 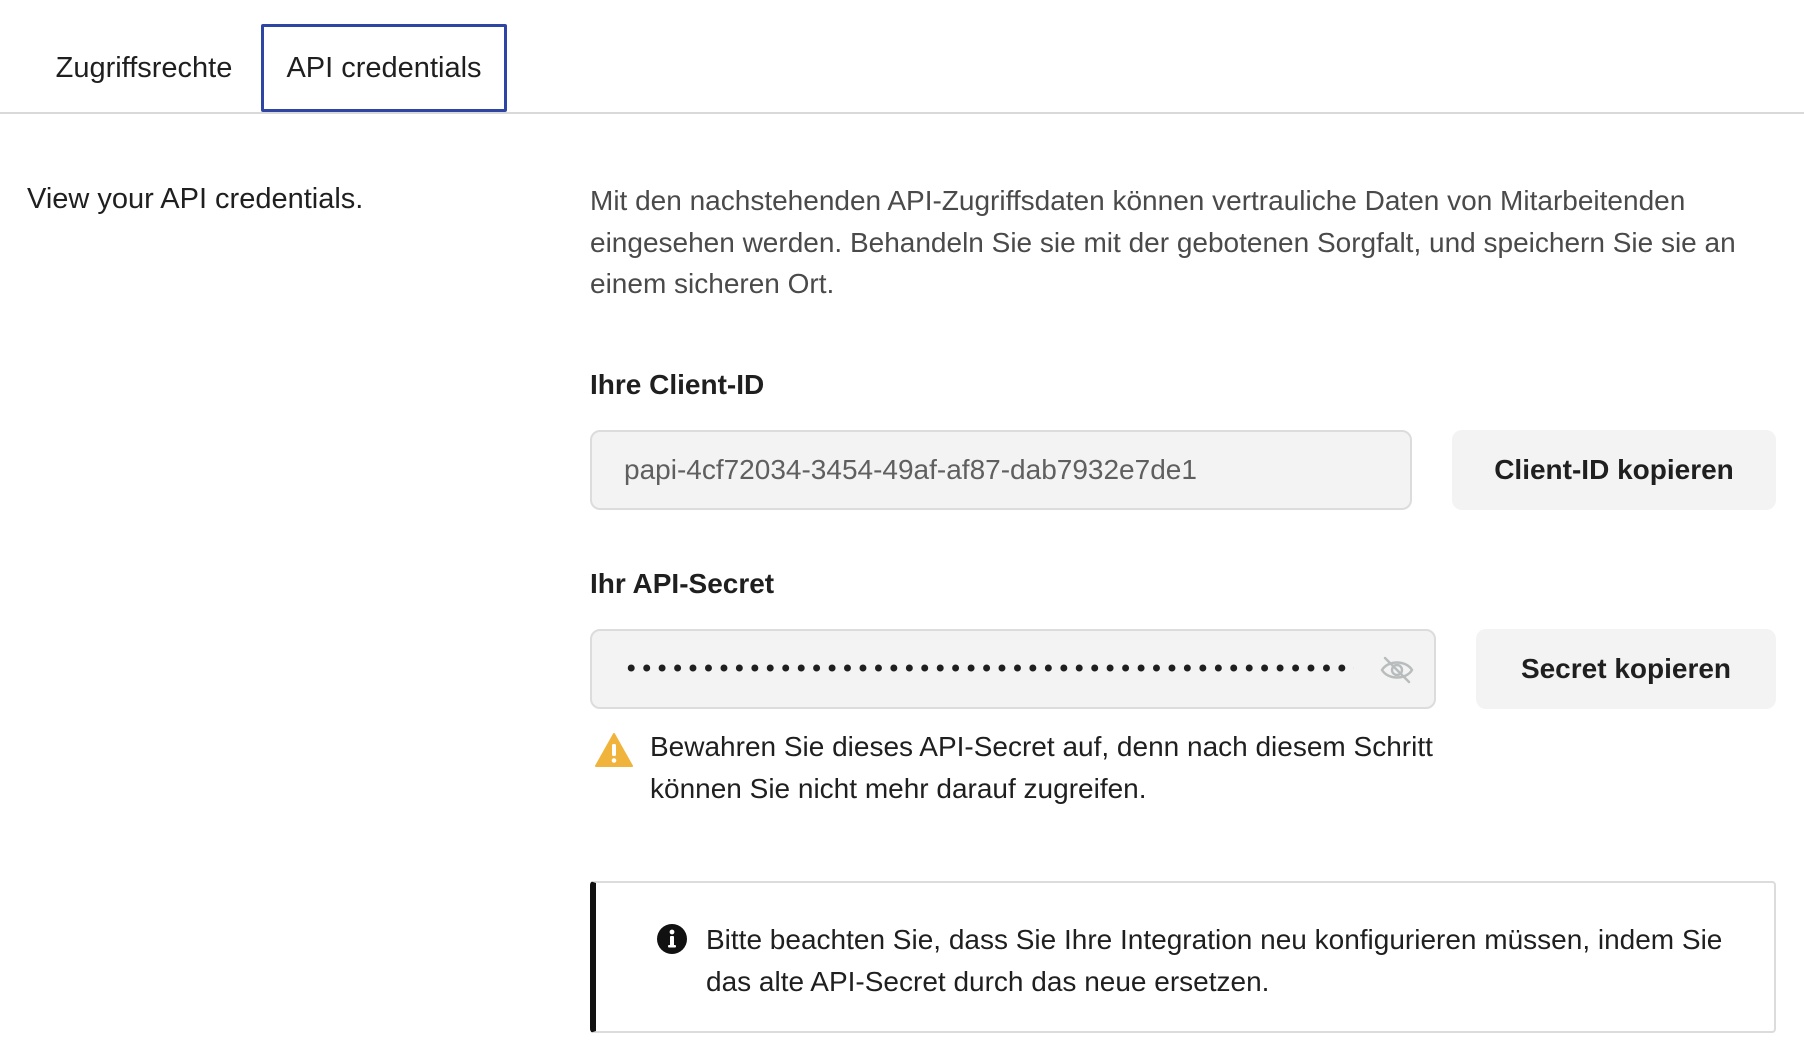 I want to click on section-description: View your API credentials., so click(x=195, y=199).